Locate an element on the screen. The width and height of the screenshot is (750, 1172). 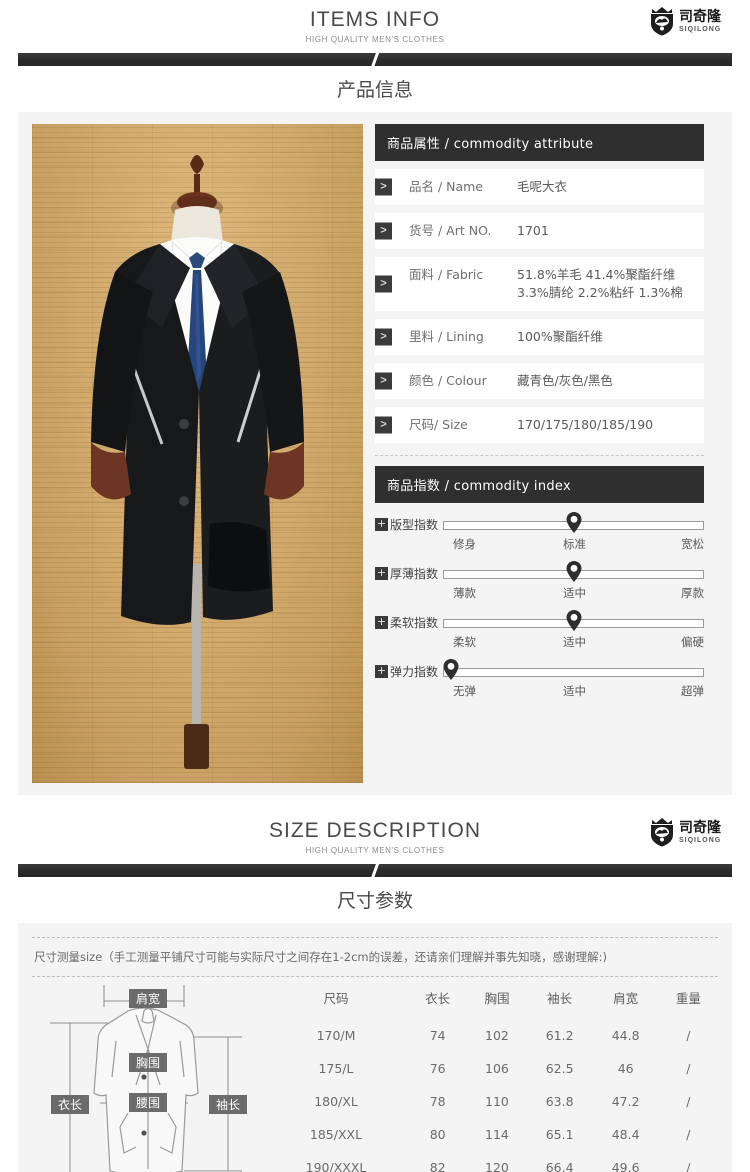
attr-value-line2: 3.3%腈纶 2.2%粘纤 1.3%棉 is located at coordinates (600, 292).